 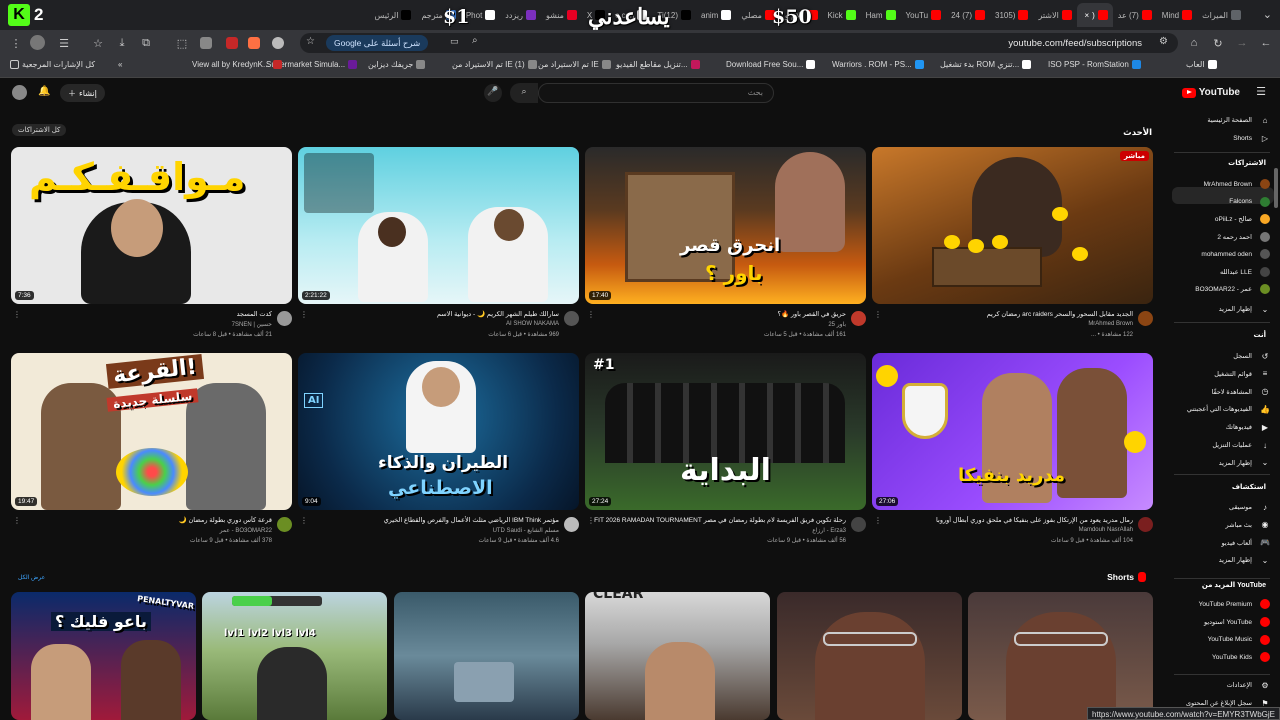 I want to click on browser-tab: Mind, so click(x=1177, y=15).